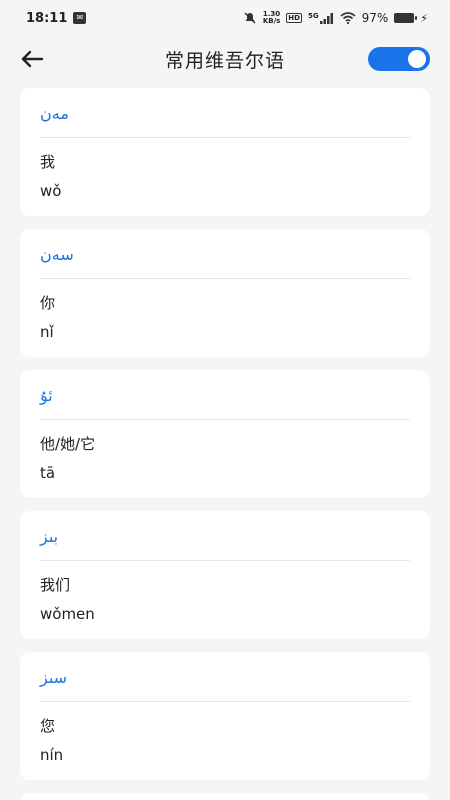 The height and width of the screenshot is (800, 450). I want to click on speed-unit: KB/s, so click(271, 21).